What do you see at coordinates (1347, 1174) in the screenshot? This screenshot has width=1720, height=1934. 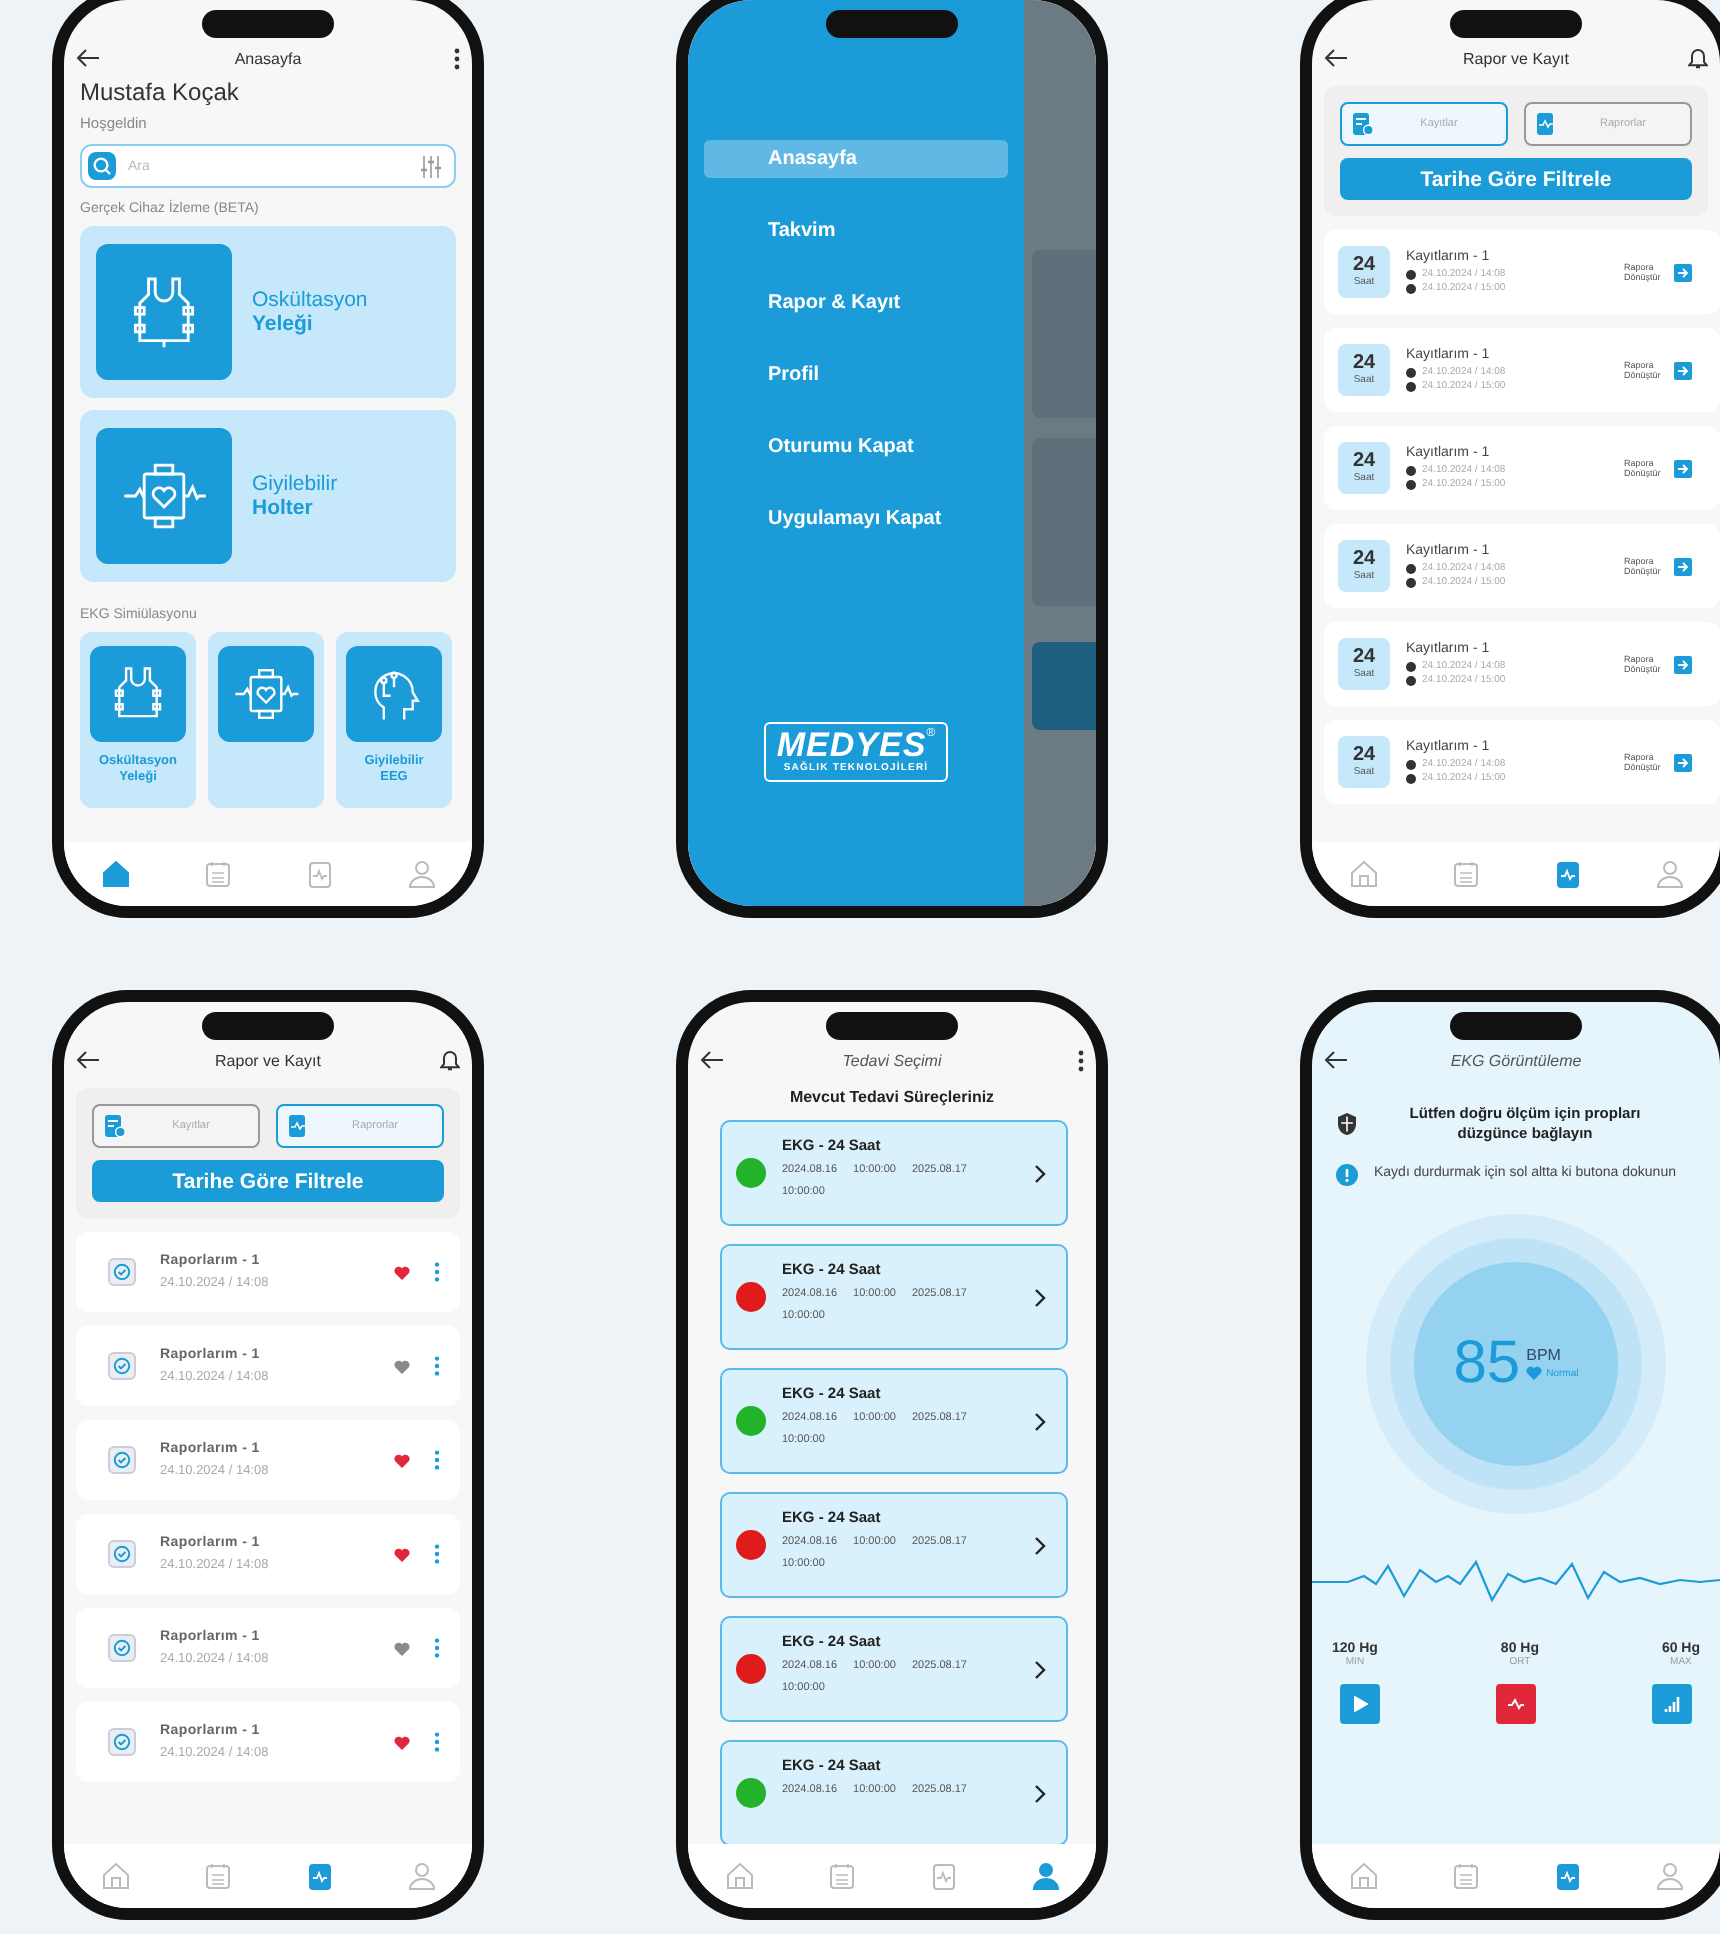 I see `info-icon` at bounding box center [1347, 1174].